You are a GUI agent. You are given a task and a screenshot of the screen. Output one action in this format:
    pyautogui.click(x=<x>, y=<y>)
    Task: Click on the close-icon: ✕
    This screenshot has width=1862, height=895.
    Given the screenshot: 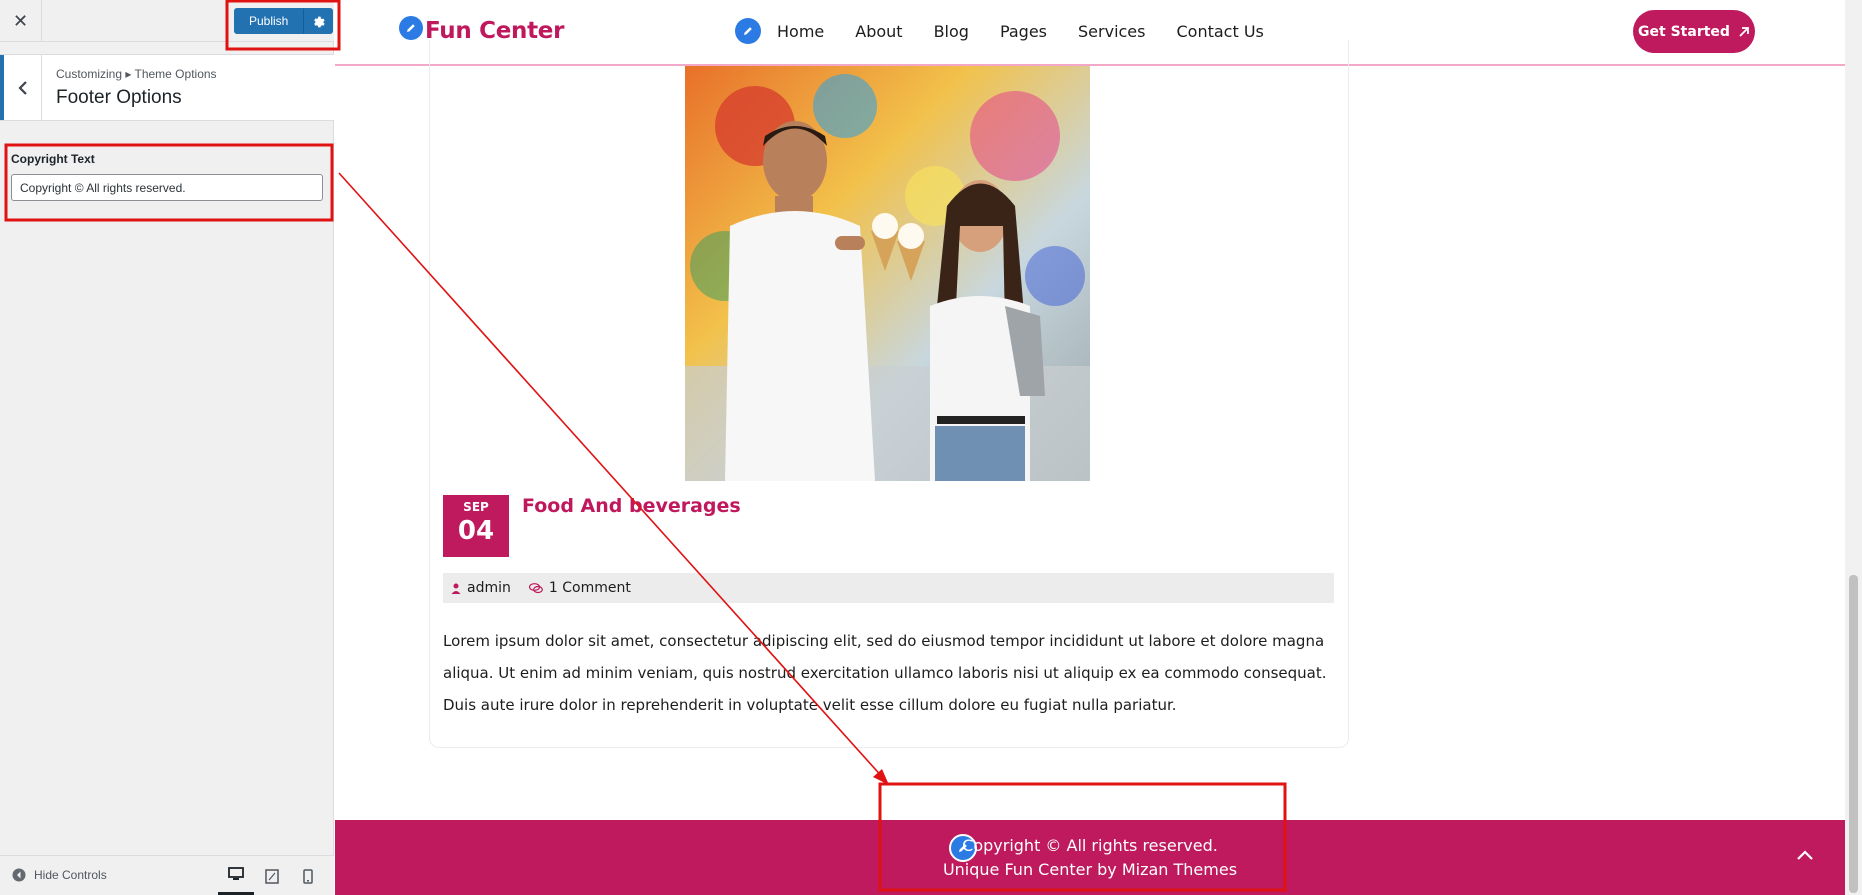 What is the action you would take?
    pyautogui.click(x=20, y=20)
    